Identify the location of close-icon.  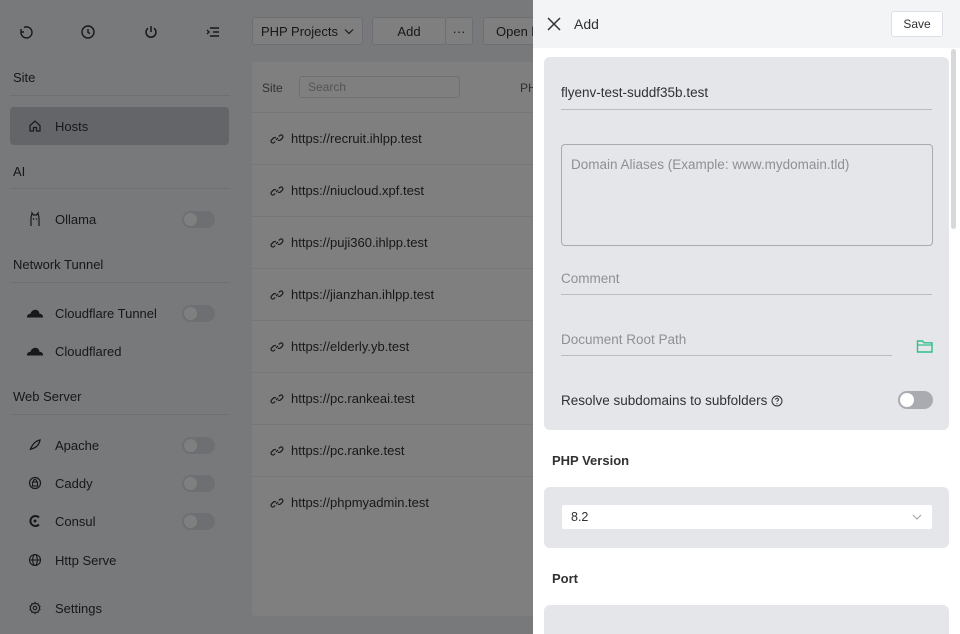
(554, 24).